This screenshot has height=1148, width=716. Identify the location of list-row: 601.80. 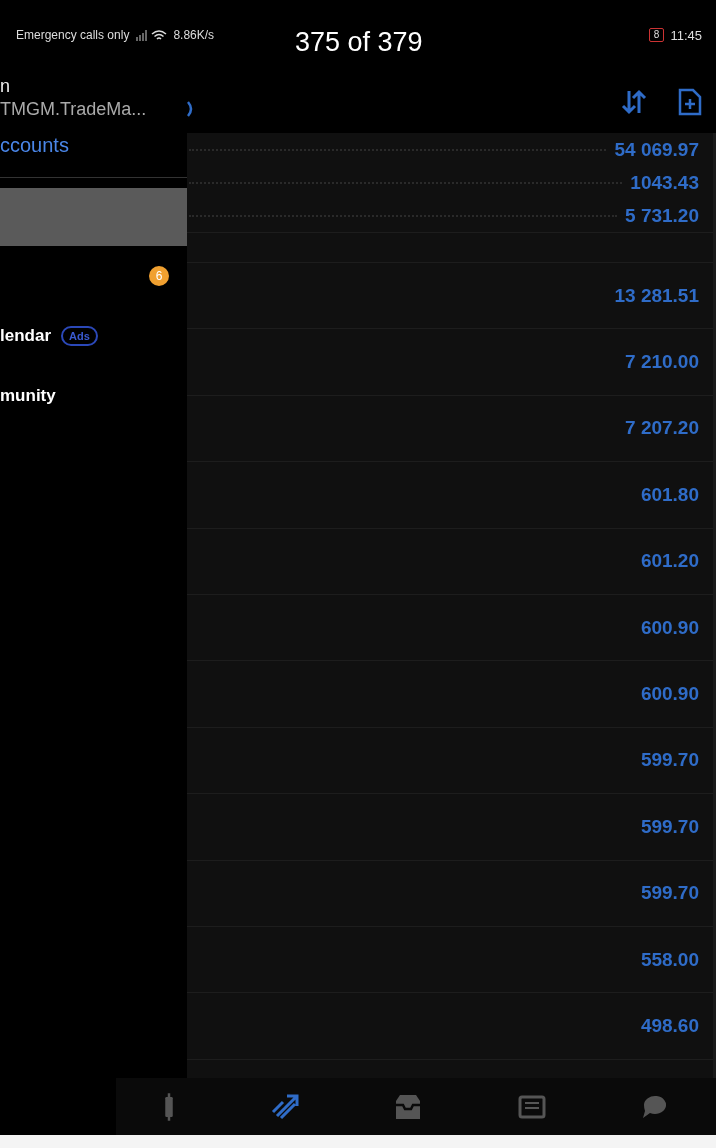
(450, 495).